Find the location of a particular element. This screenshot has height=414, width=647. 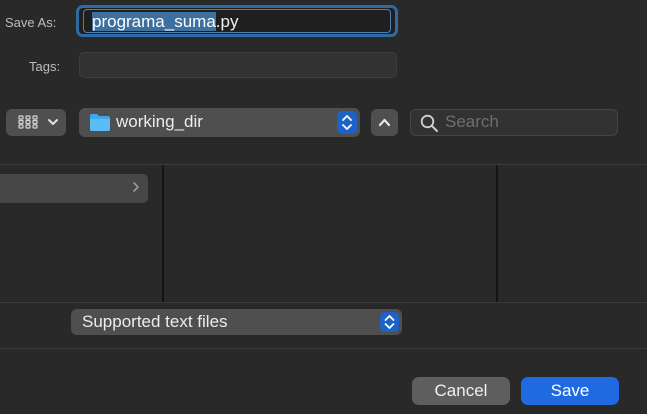

browser-bottom-divider is located at coordinates (323, 302).